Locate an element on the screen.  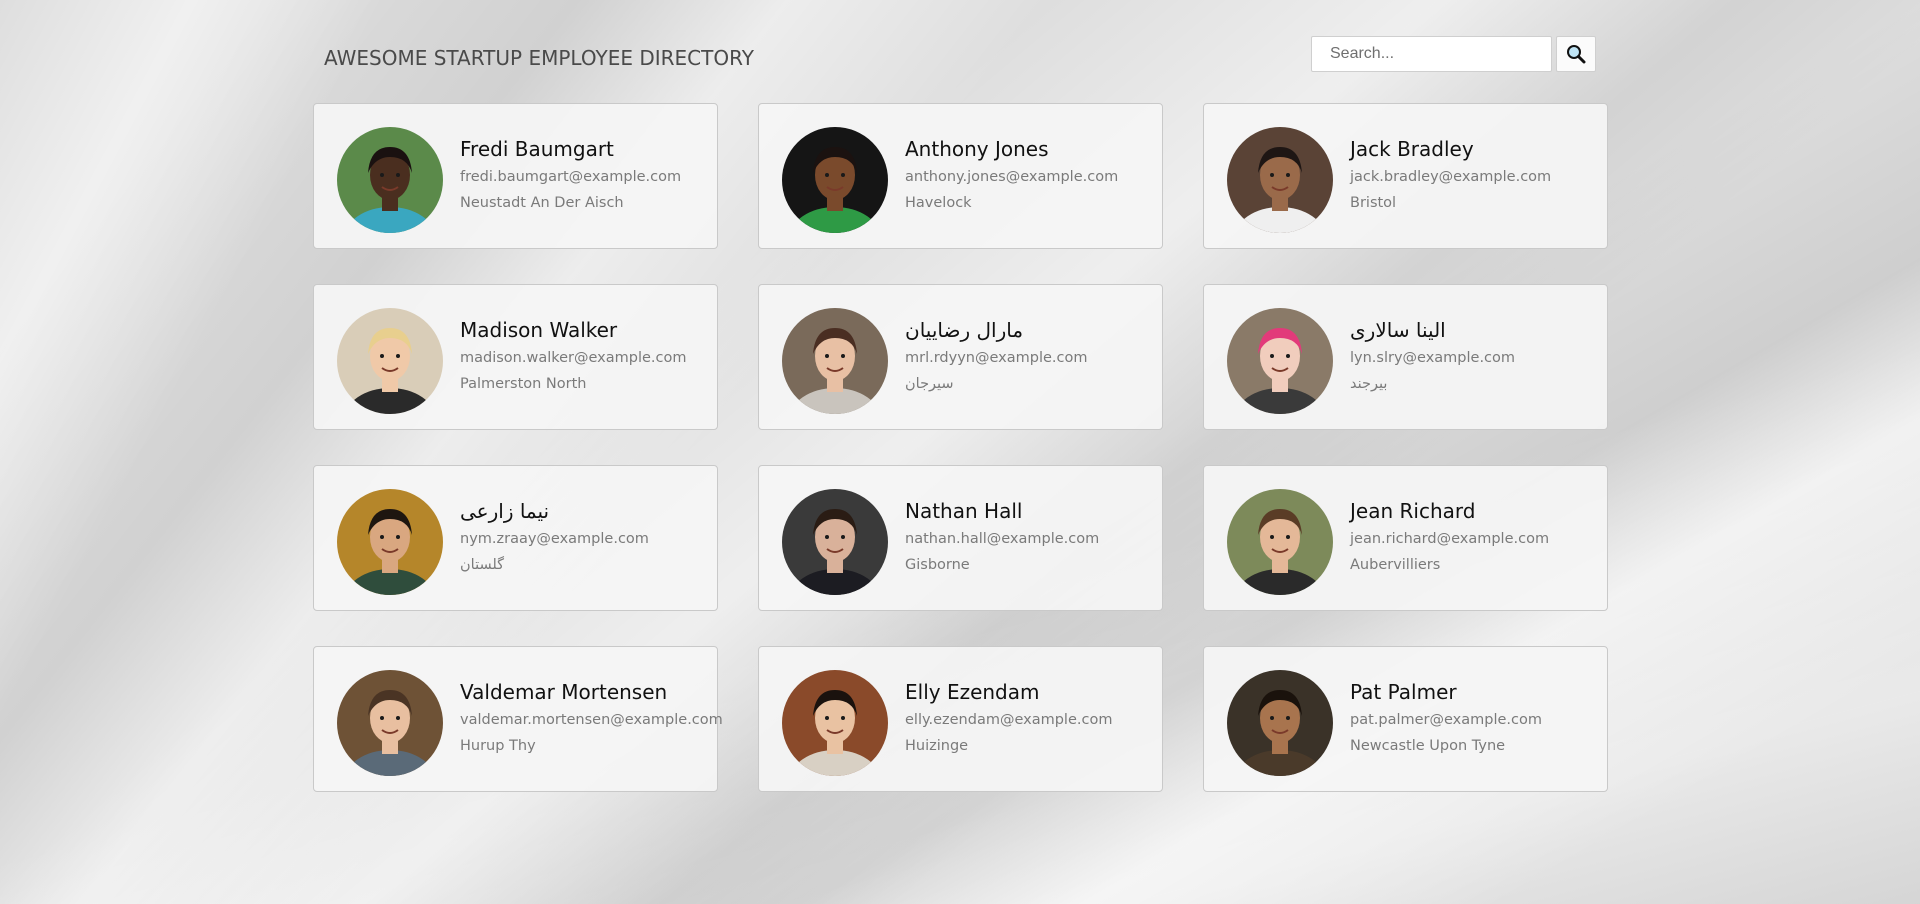
employee-city: Palmerston North is located at coordinates (523, 384).